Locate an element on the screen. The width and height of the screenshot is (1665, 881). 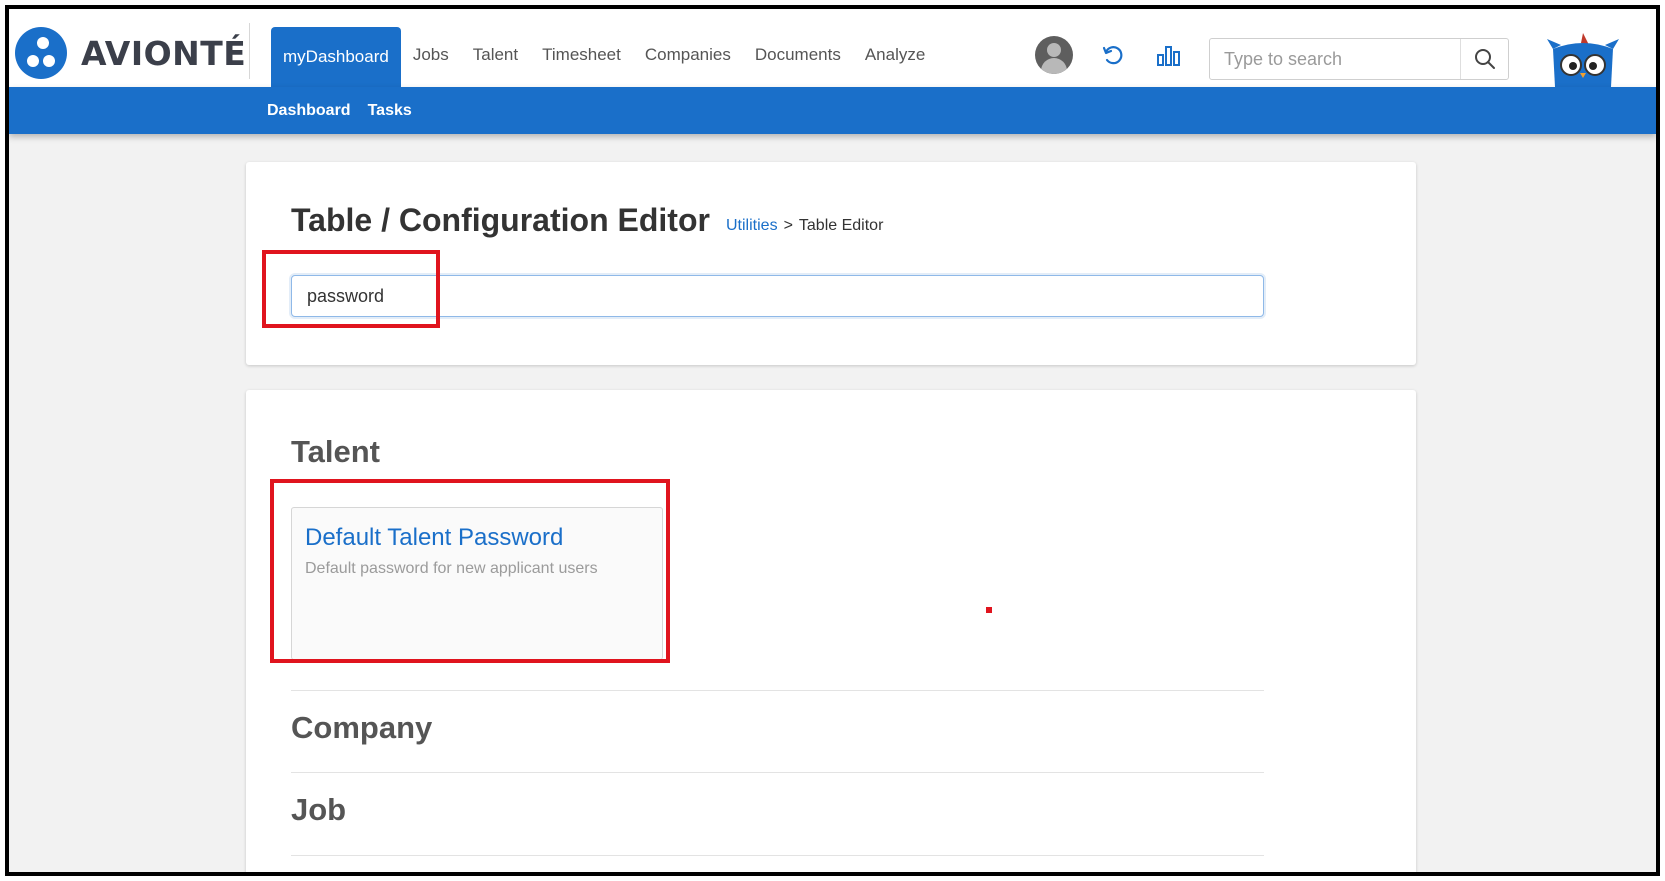
subnav-item-tasks: Tasks is located at coordinates (390, 111).